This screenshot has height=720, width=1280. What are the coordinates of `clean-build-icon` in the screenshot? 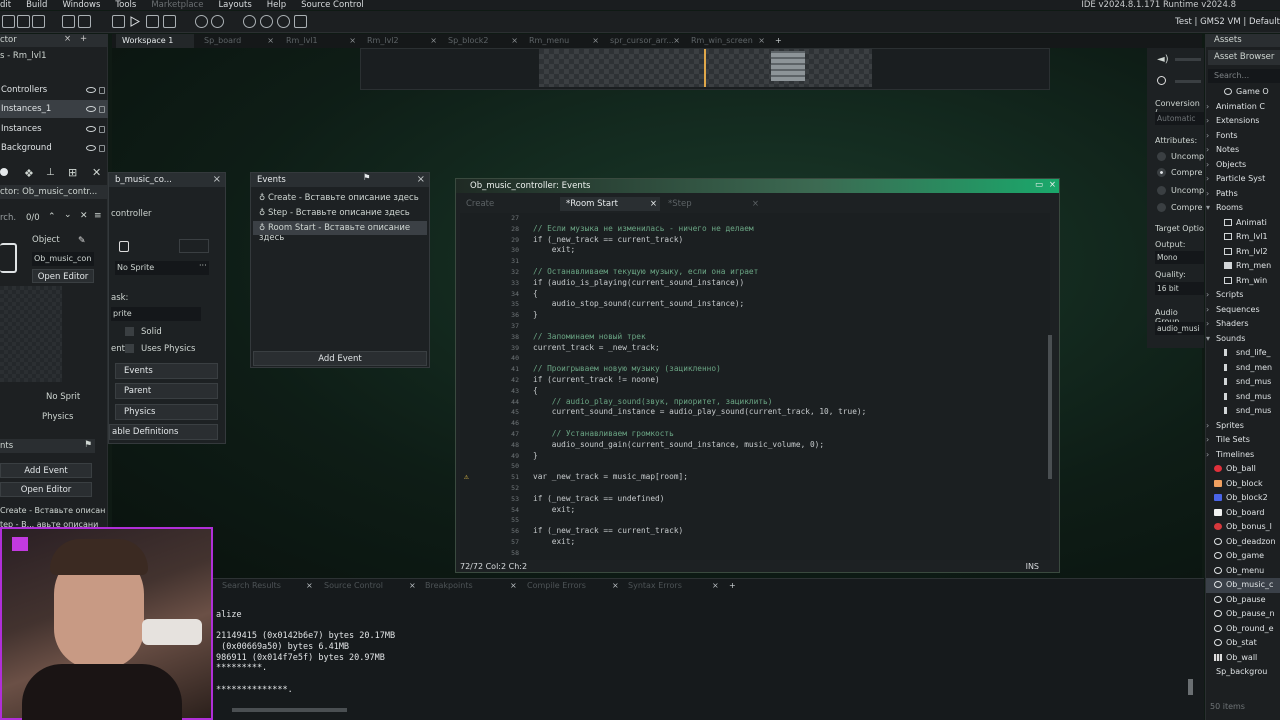 It's located at (169, 21).